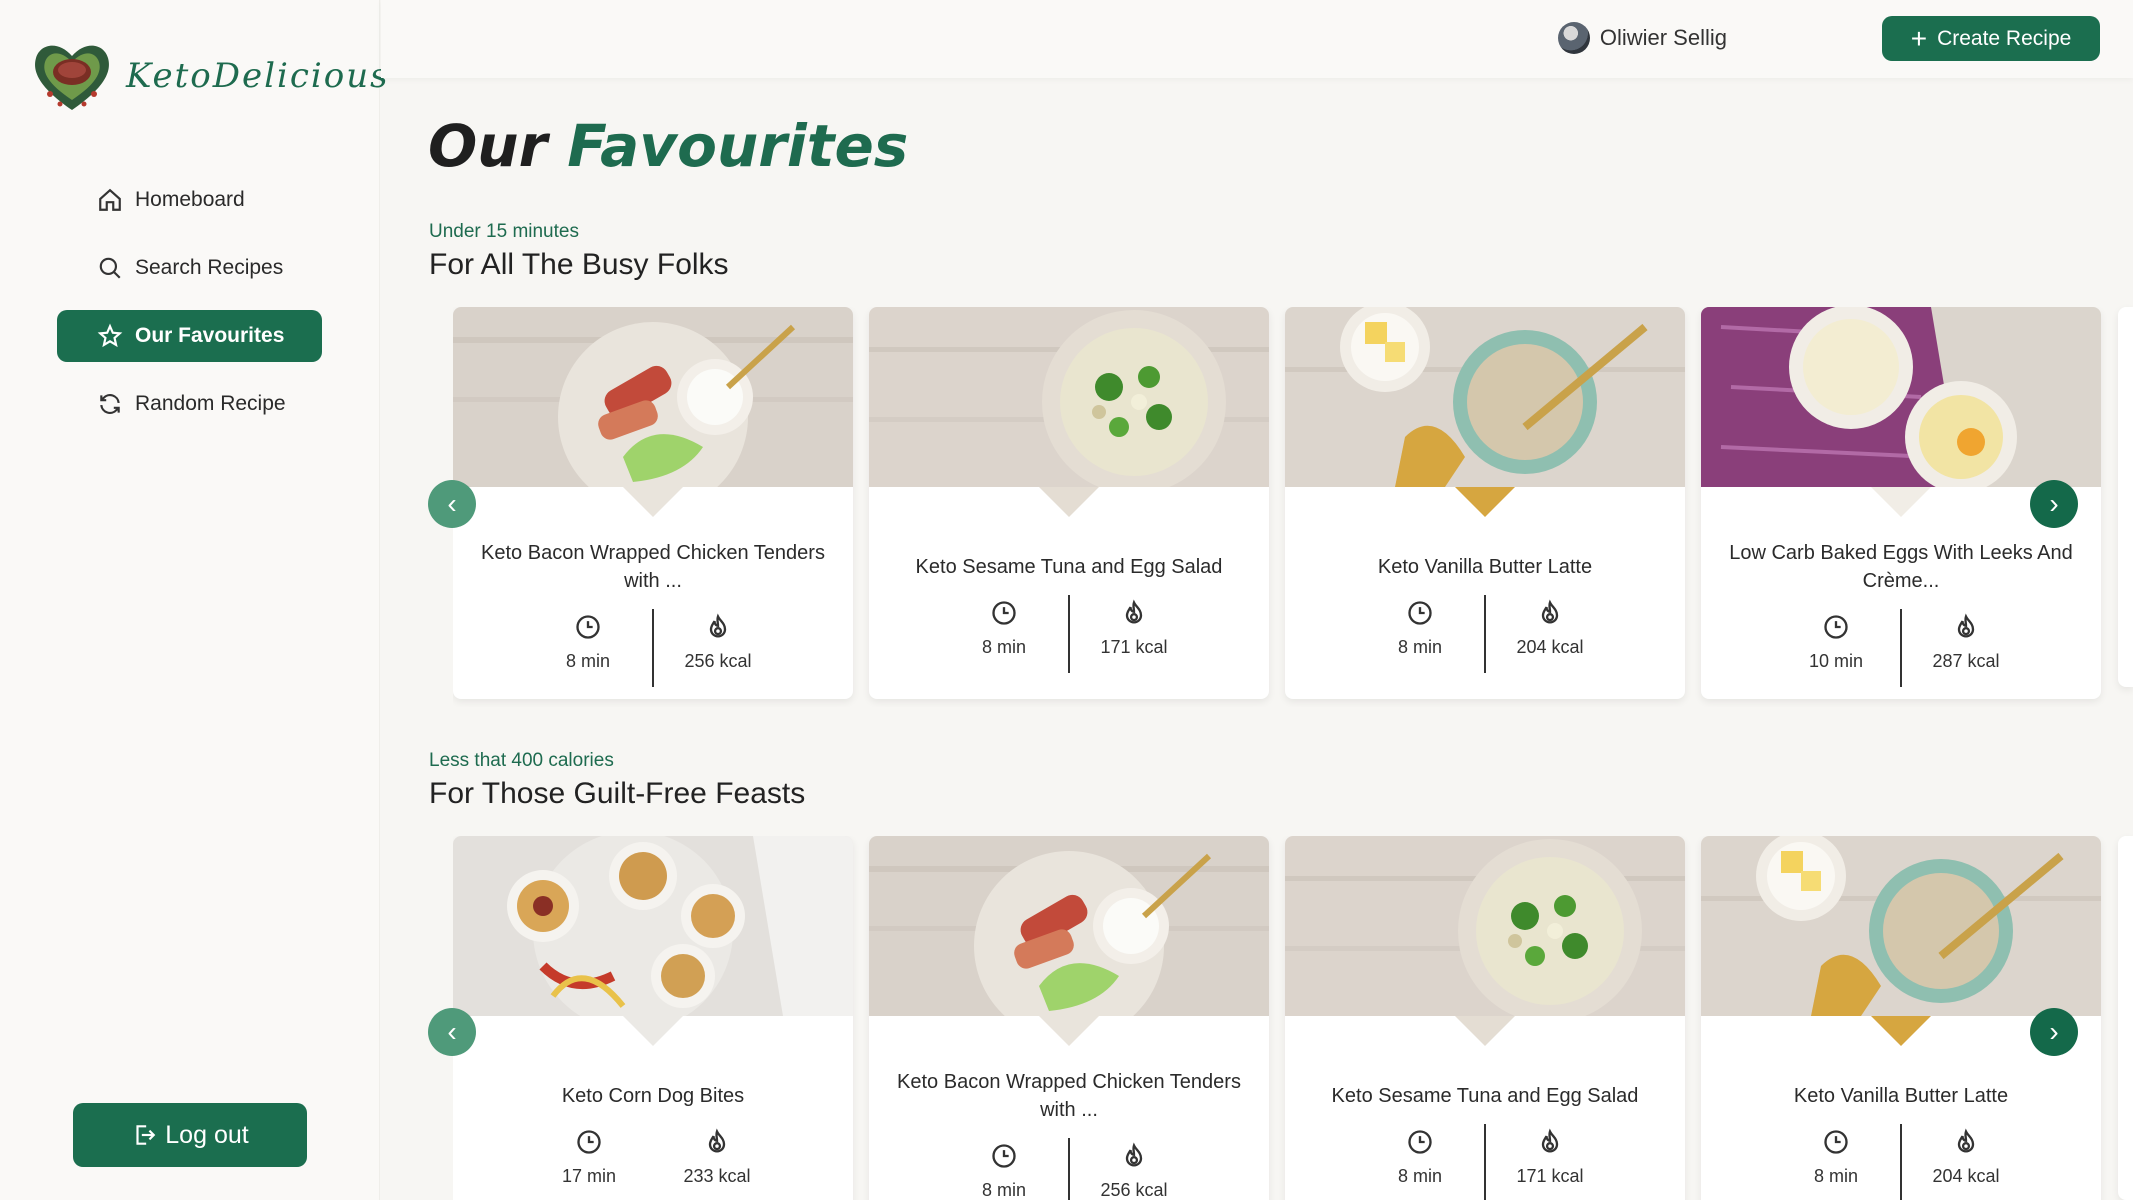 This screenshot has height=1200, width=2133. I want to click on section-title: For All The Busy Folks, so click(579, 264).